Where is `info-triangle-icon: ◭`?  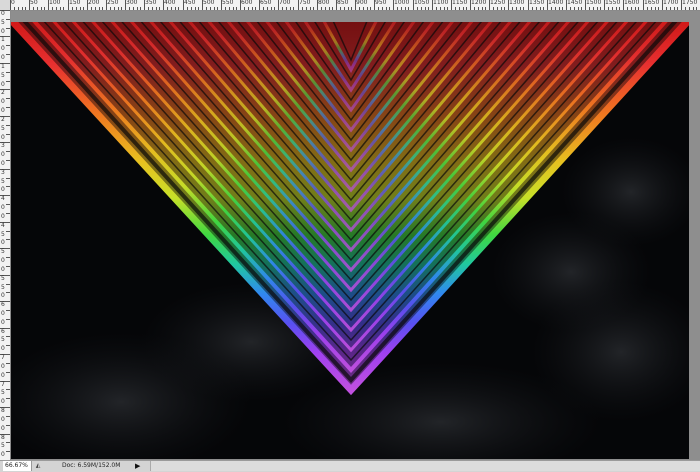
info-triangle-icon: ◭ is located at coordinates (38, 466).